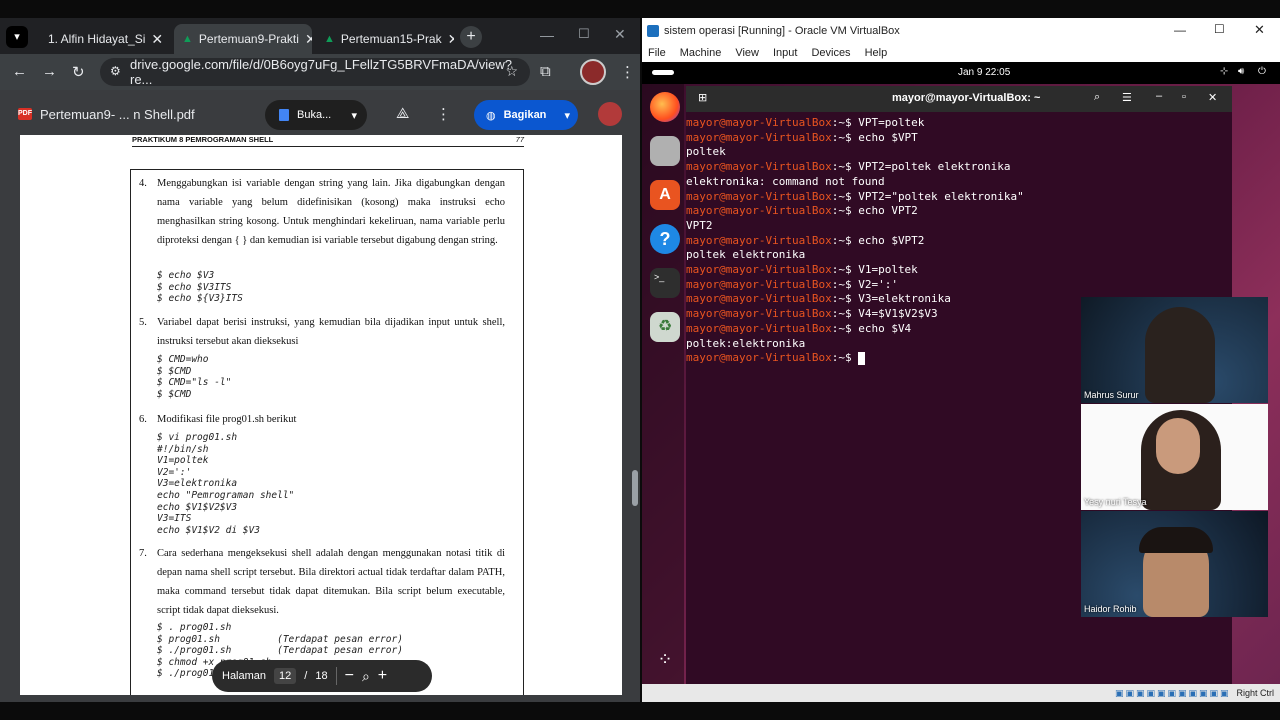 The image size is (1280, 720). I want to click on drive-icon: ▲, so click(329, 39).